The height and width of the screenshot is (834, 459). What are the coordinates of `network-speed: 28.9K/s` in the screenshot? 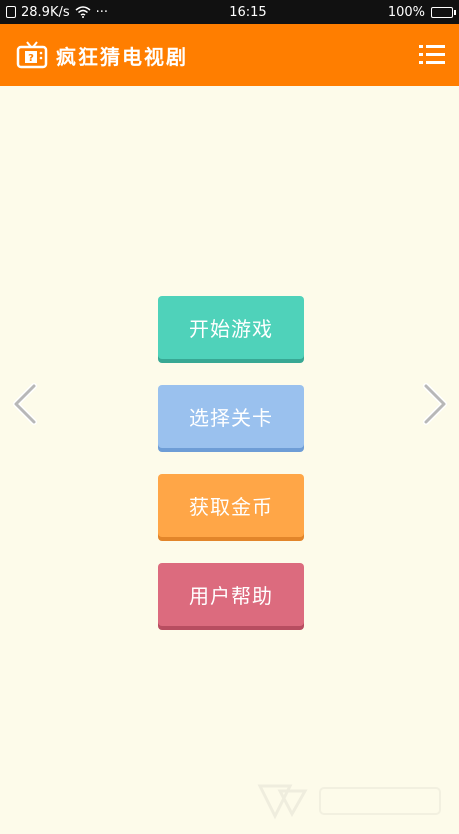 It's located at (45, 12).